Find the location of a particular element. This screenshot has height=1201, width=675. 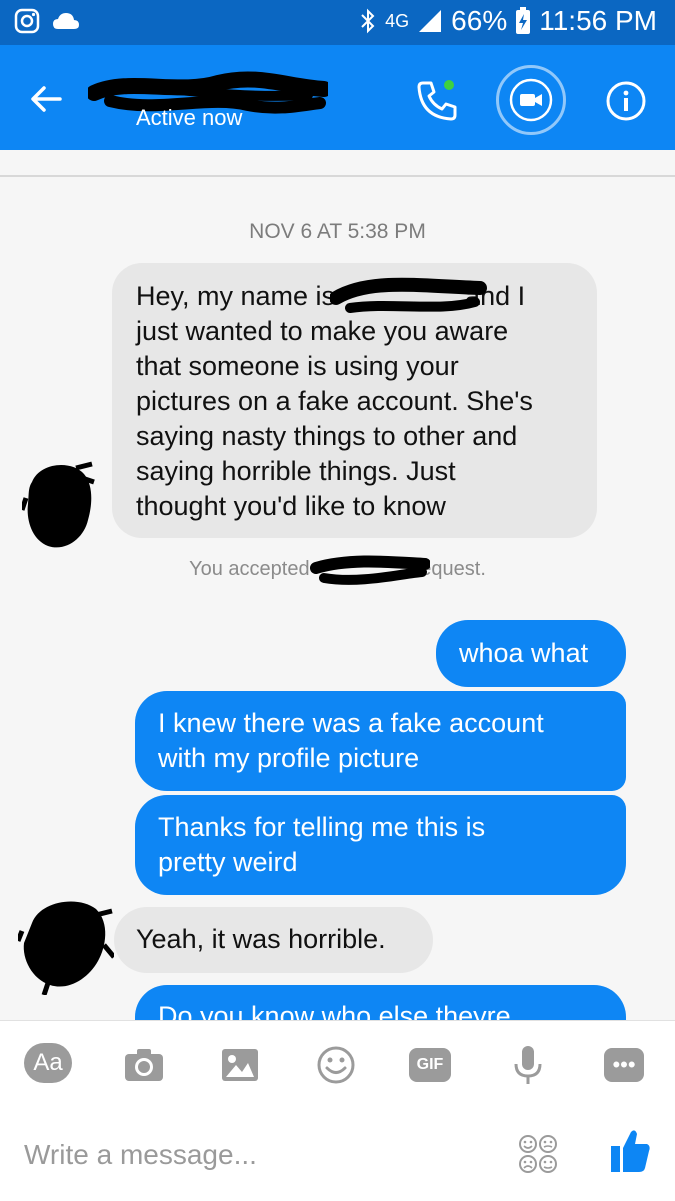

emoji-button is located at coordinates (336, 1065).